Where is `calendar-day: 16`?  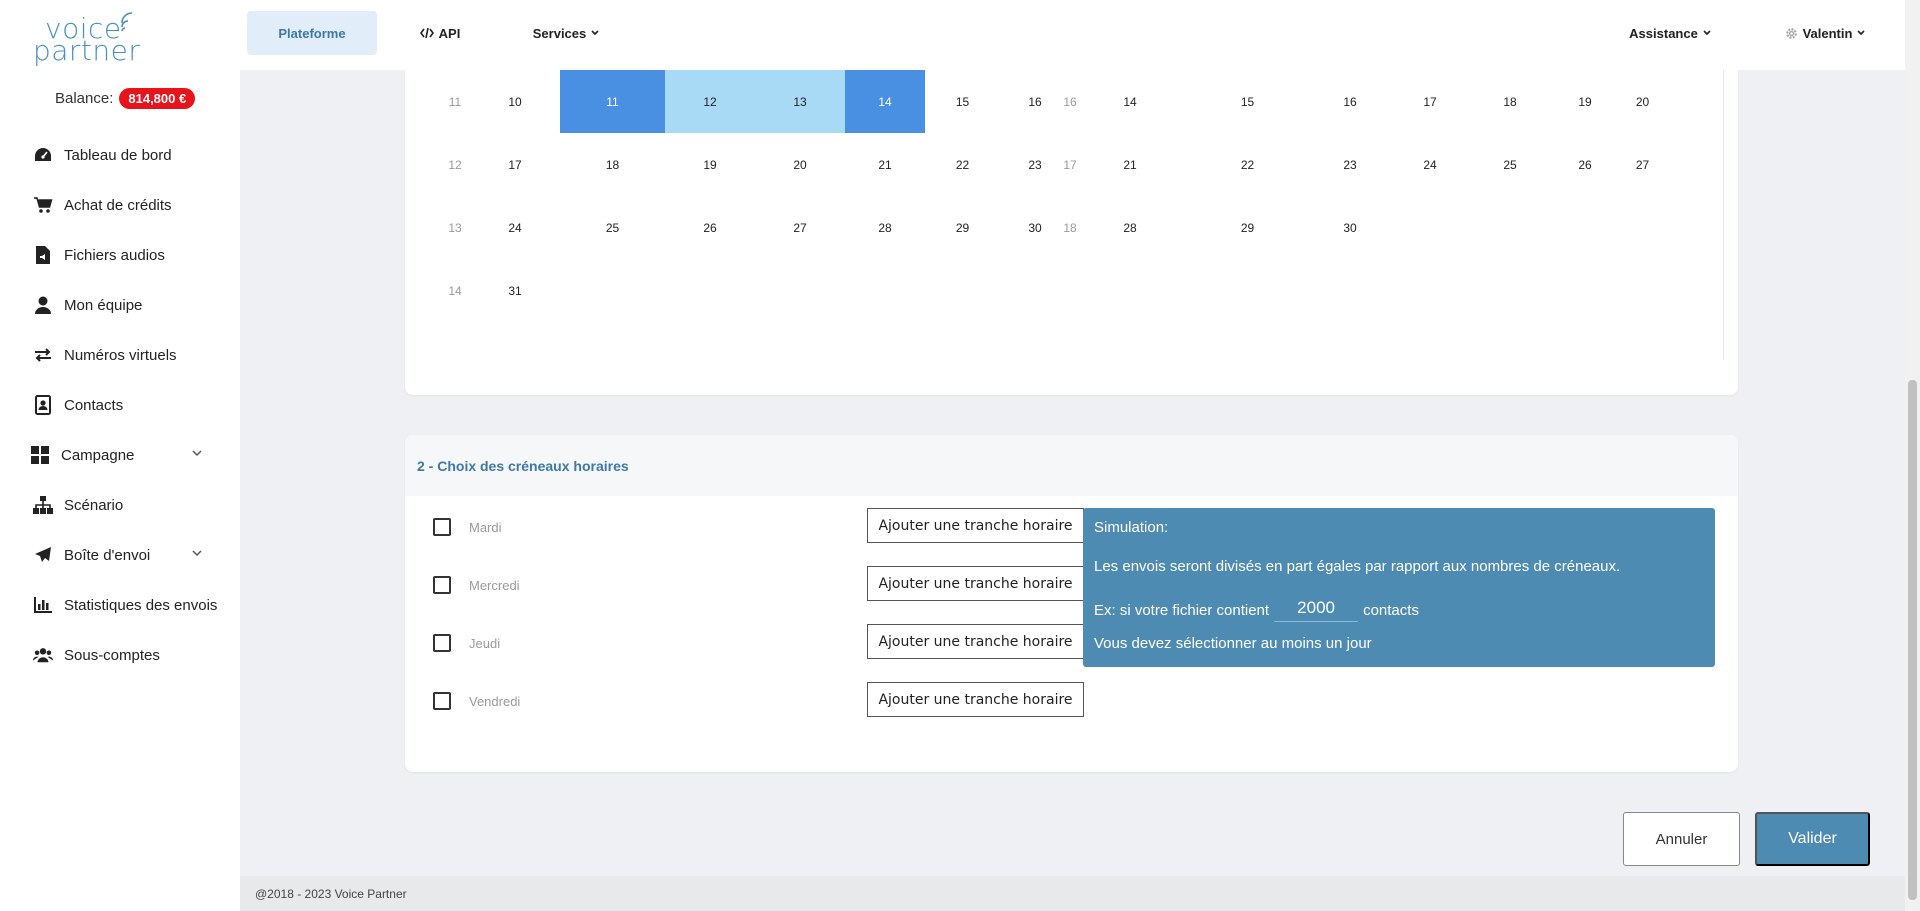
calendar-day: 16 is located at coordinates (1350, 101).